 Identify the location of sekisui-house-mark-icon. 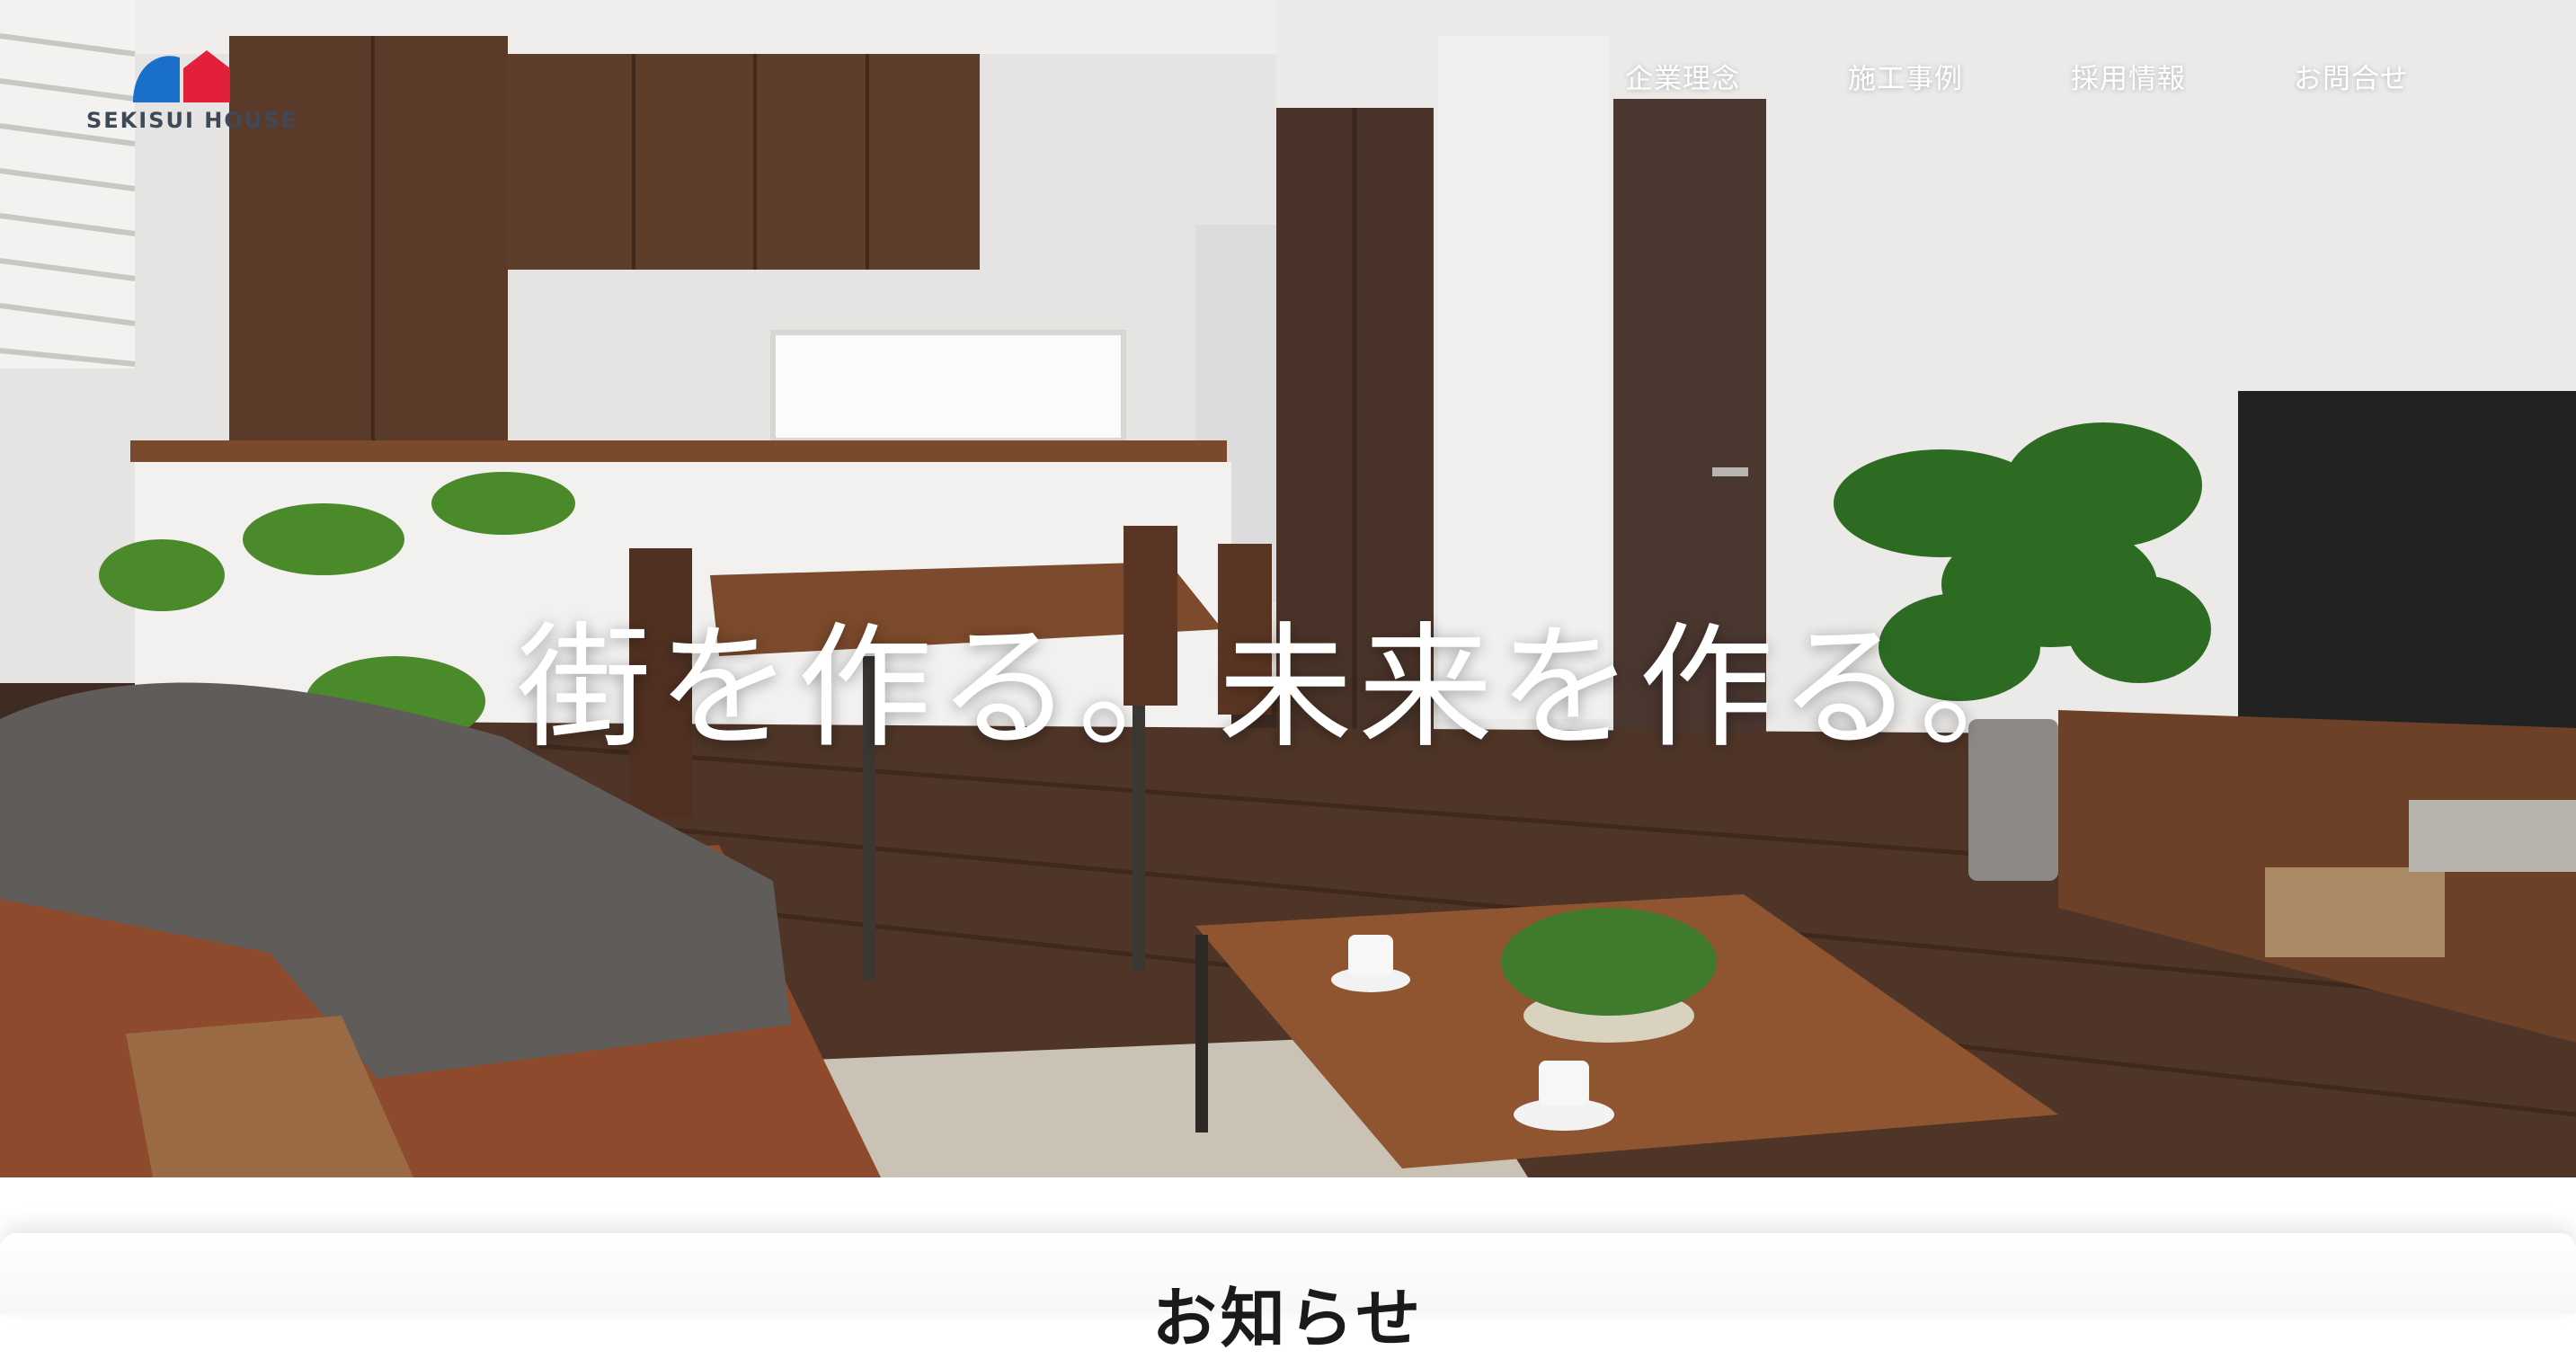
(181, 76).